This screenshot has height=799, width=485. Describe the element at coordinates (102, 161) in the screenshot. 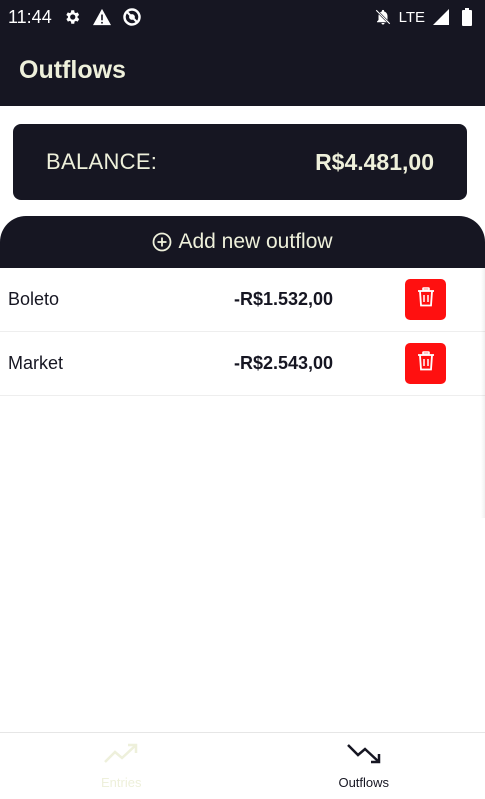

I see `balance-label: BALANCE:` at that location.